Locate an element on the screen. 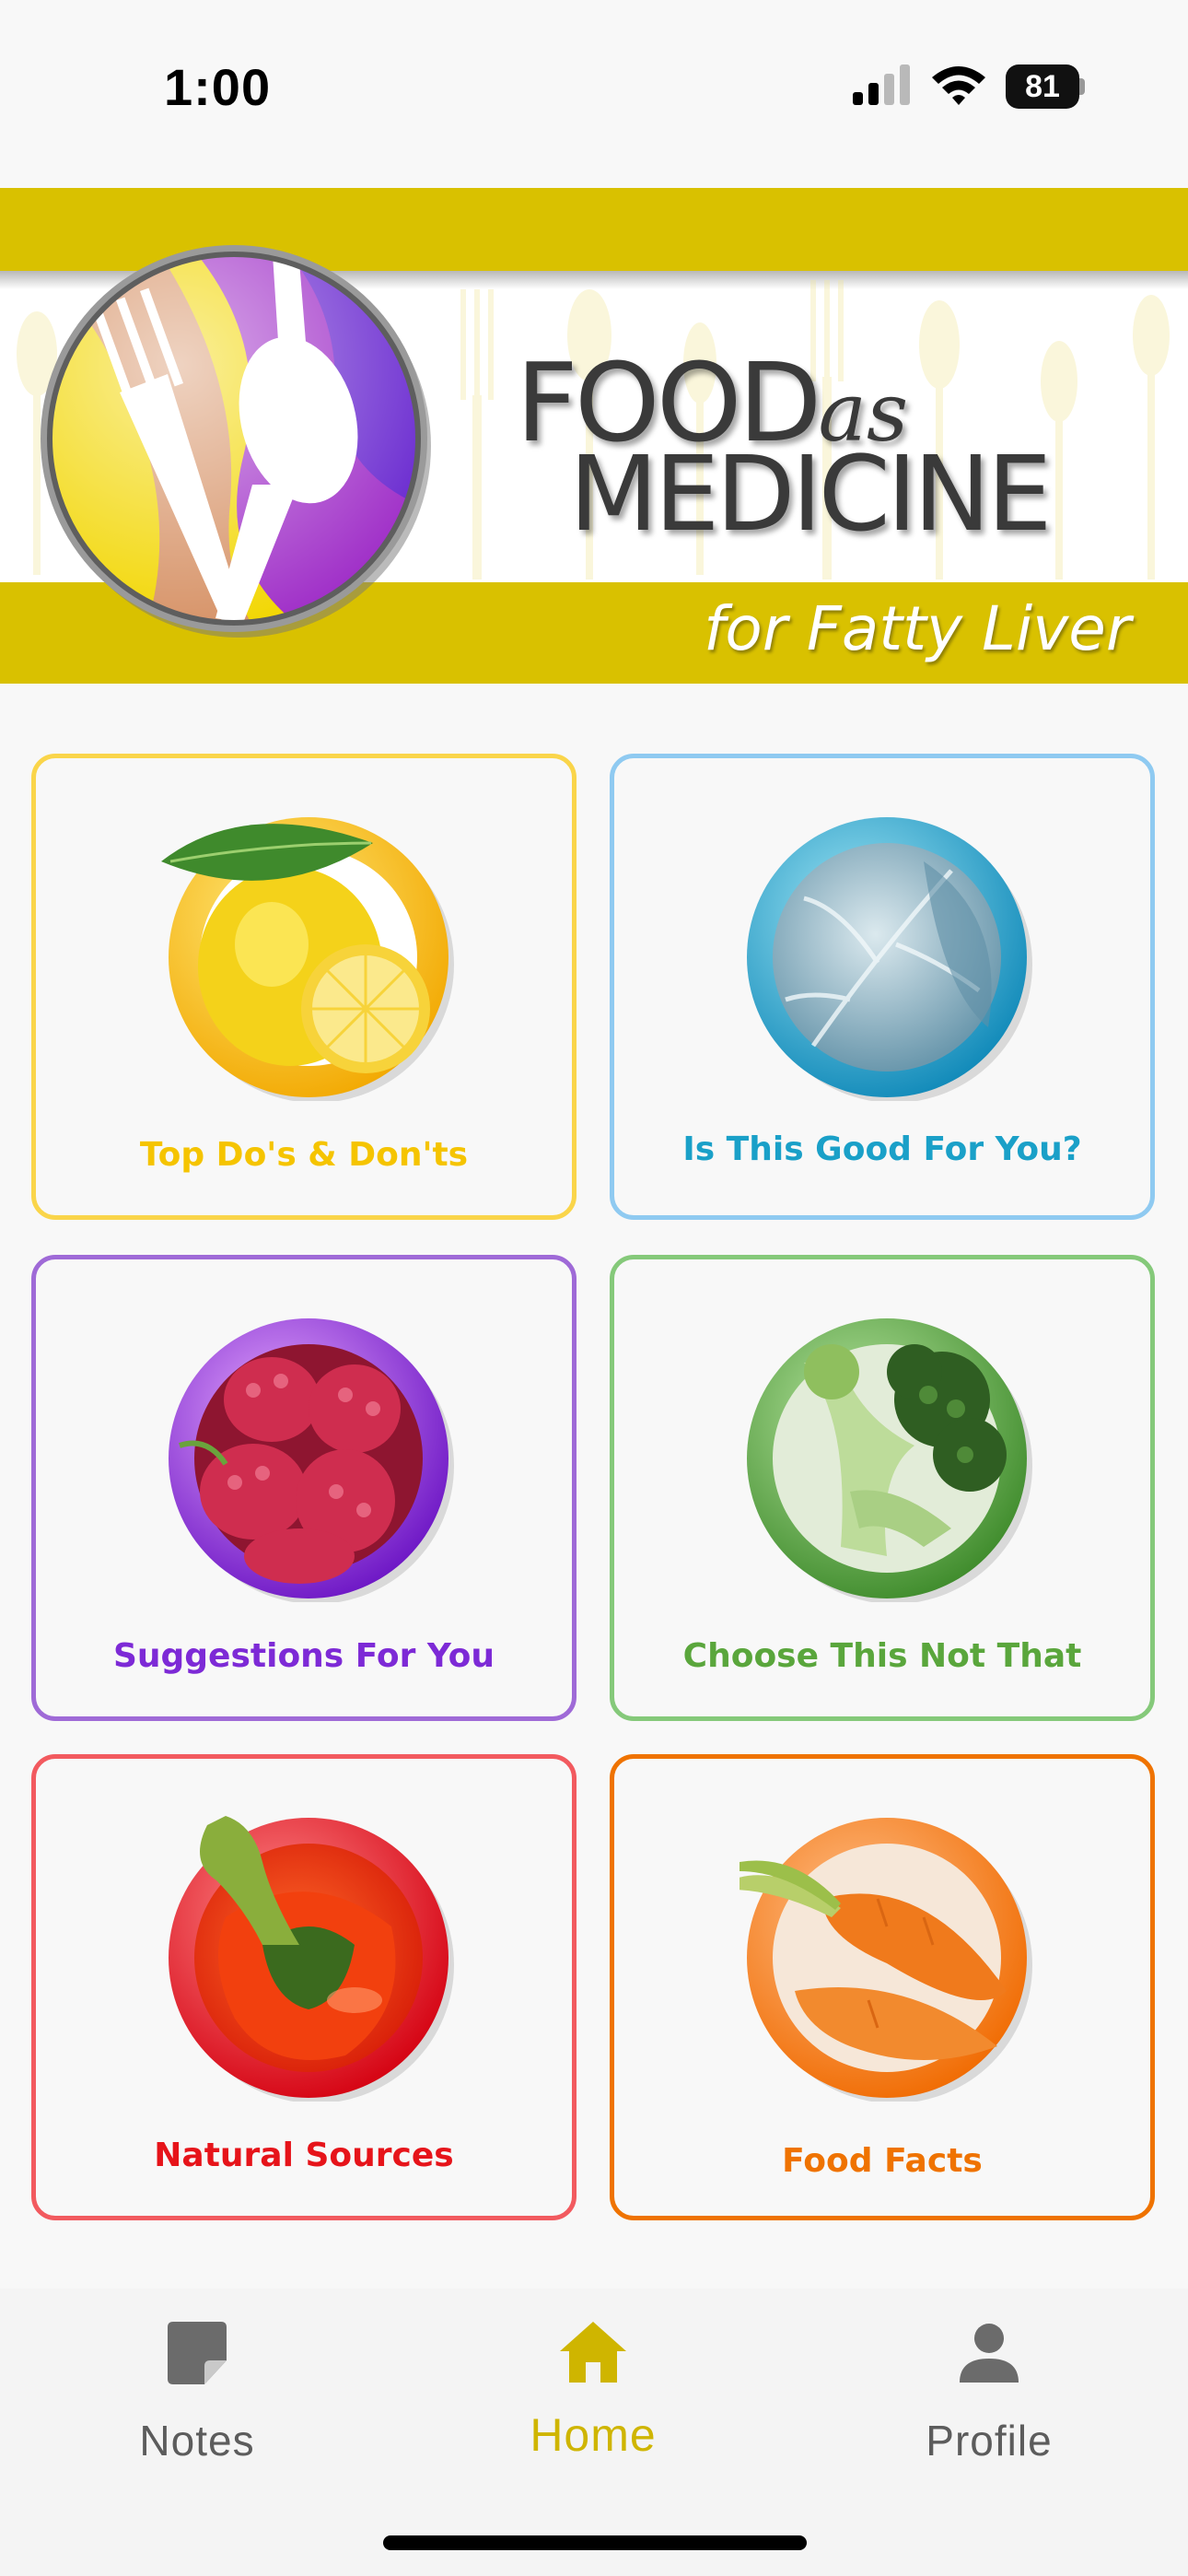 This screenshot has width=1188, height=2576. tile-label: Choose This Not That is located at coordinates (882, 1656).